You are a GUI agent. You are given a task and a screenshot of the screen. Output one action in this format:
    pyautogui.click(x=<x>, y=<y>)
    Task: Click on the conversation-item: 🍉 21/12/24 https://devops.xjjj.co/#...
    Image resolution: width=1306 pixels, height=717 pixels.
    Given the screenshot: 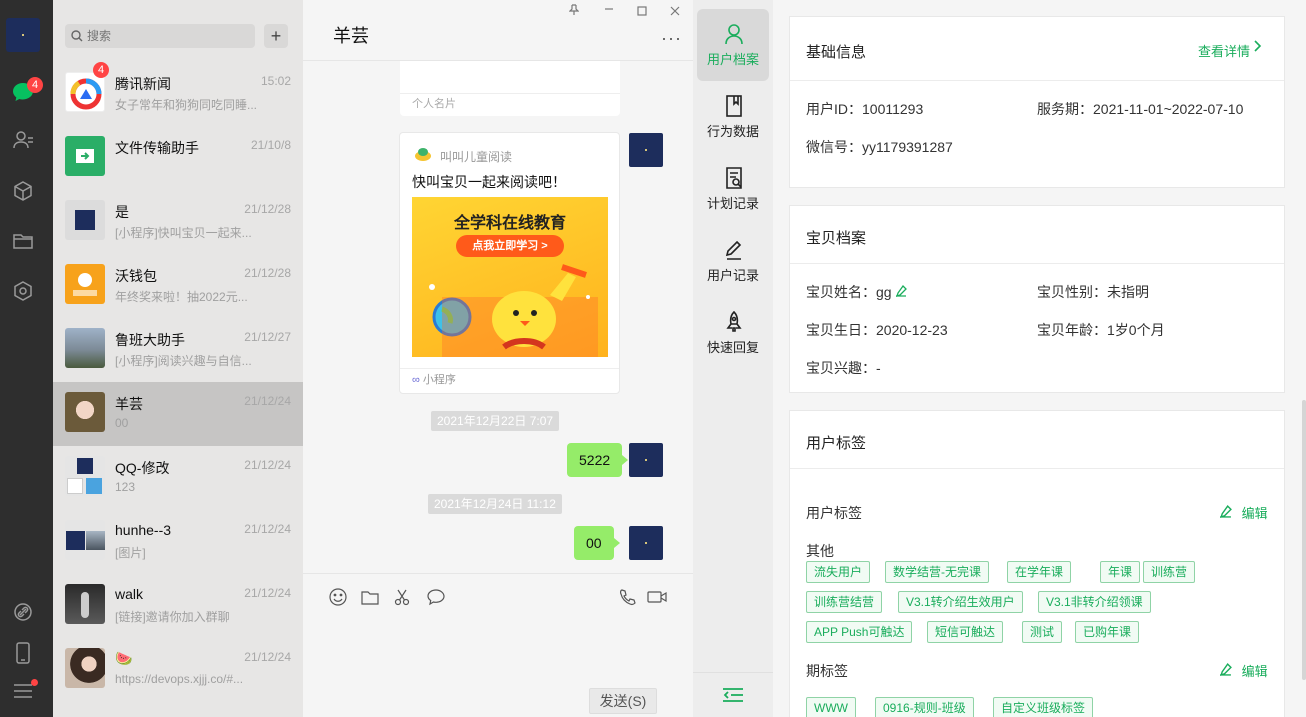 What is the action you would take?
    pyautogui.click(x=178, y=670)
    